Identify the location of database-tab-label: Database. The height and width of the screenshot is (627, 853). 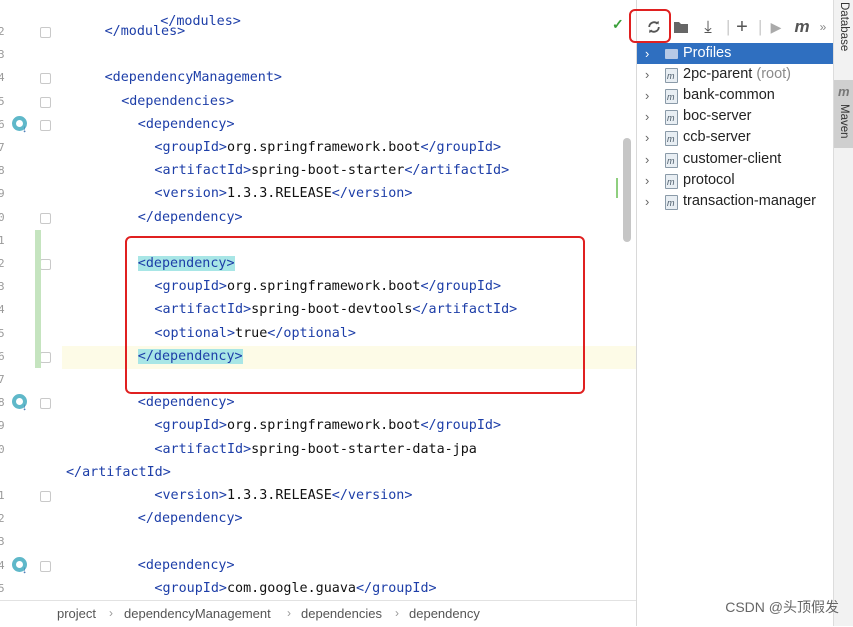
(844, 27).